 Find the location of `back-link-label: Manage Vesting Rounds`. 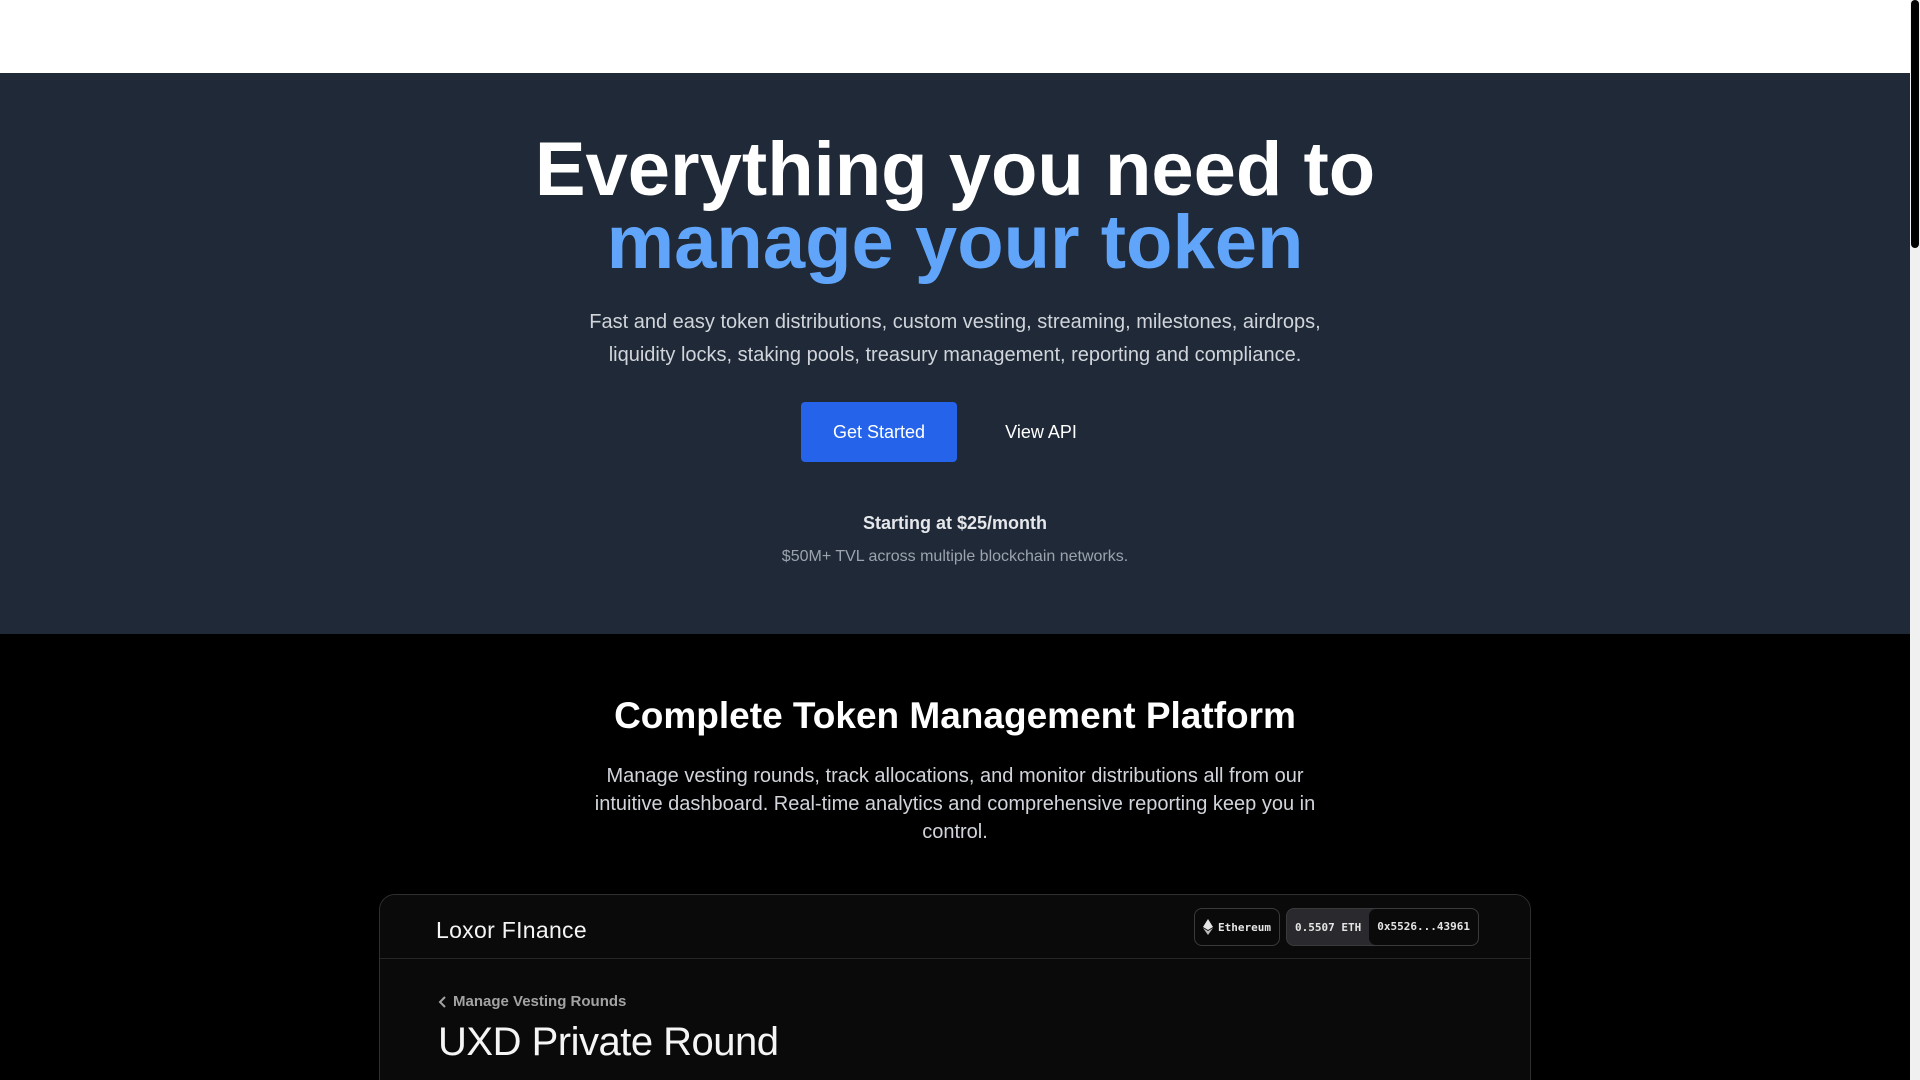

back-link-label: Manage Vesting Rounds is located at coordinates (540, 1001).